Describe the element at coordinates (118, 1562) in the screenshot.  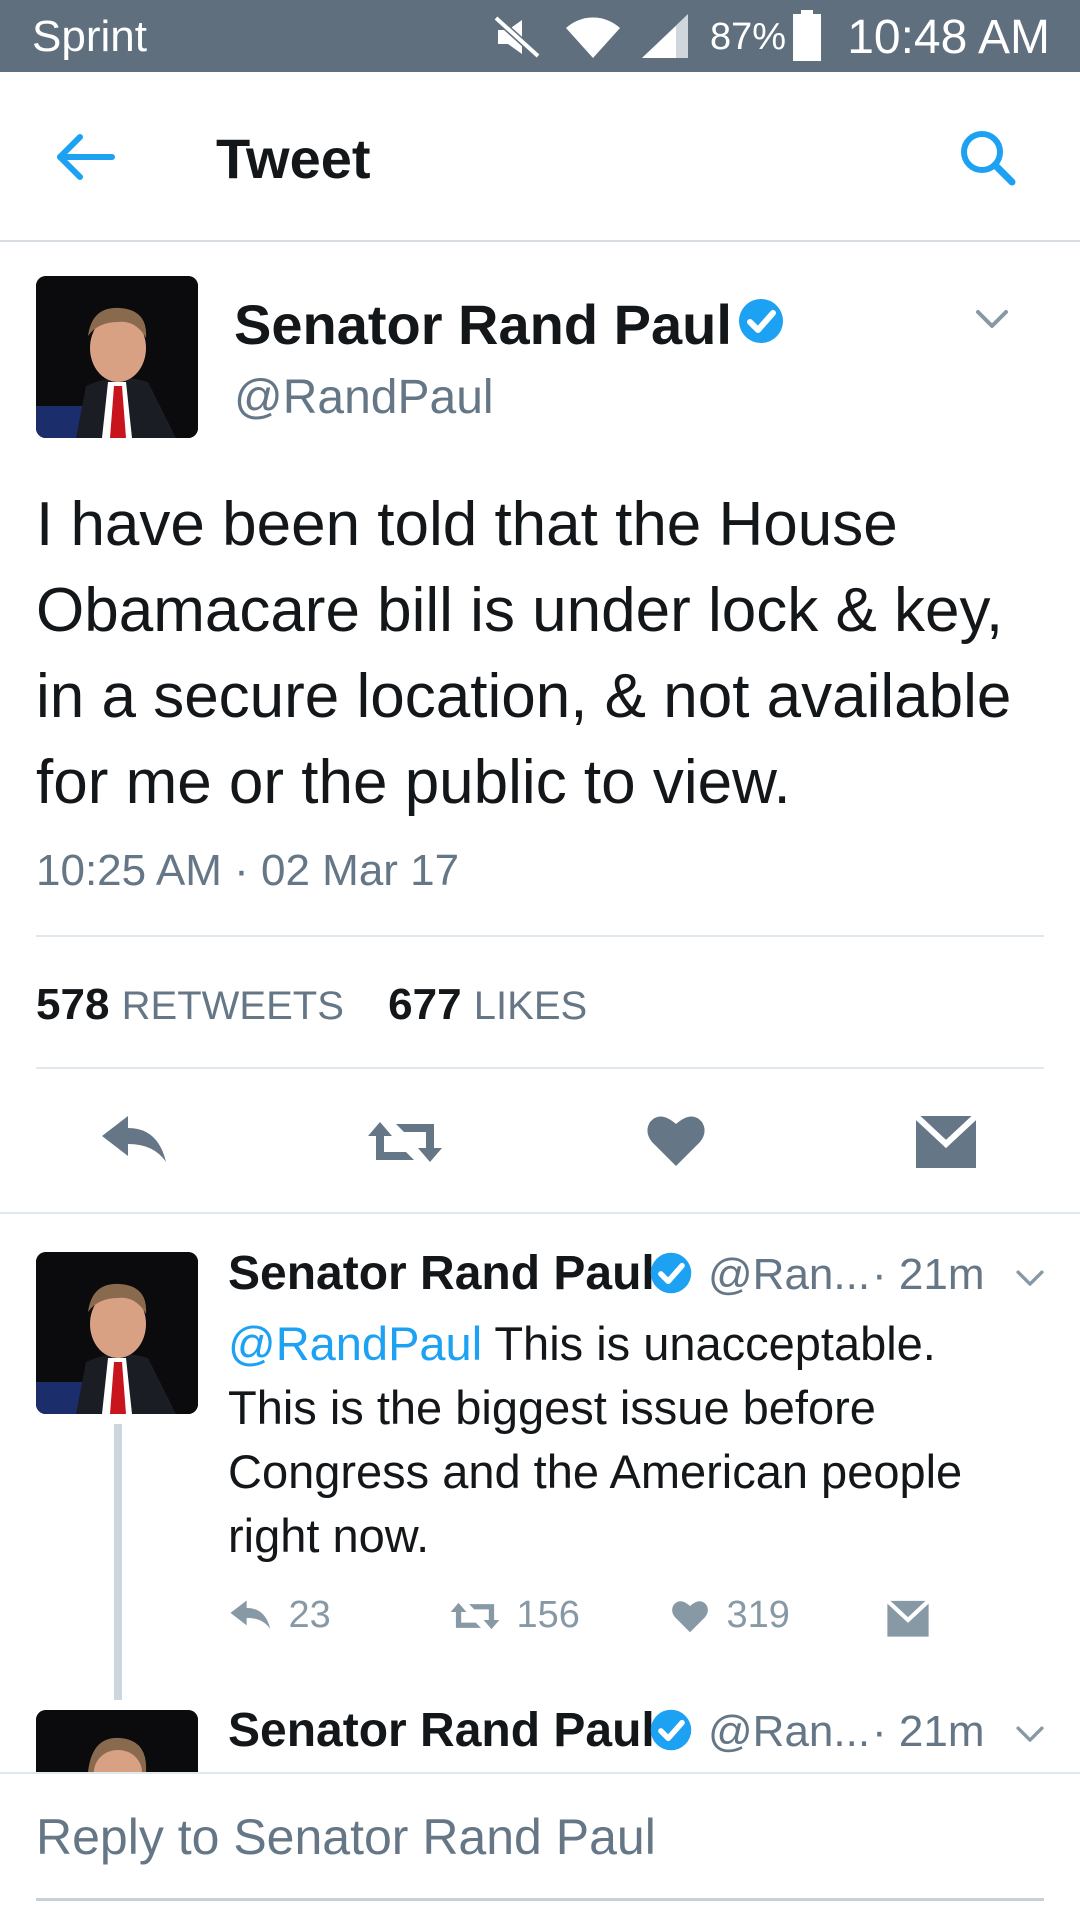
I see `thread-line` at that location.